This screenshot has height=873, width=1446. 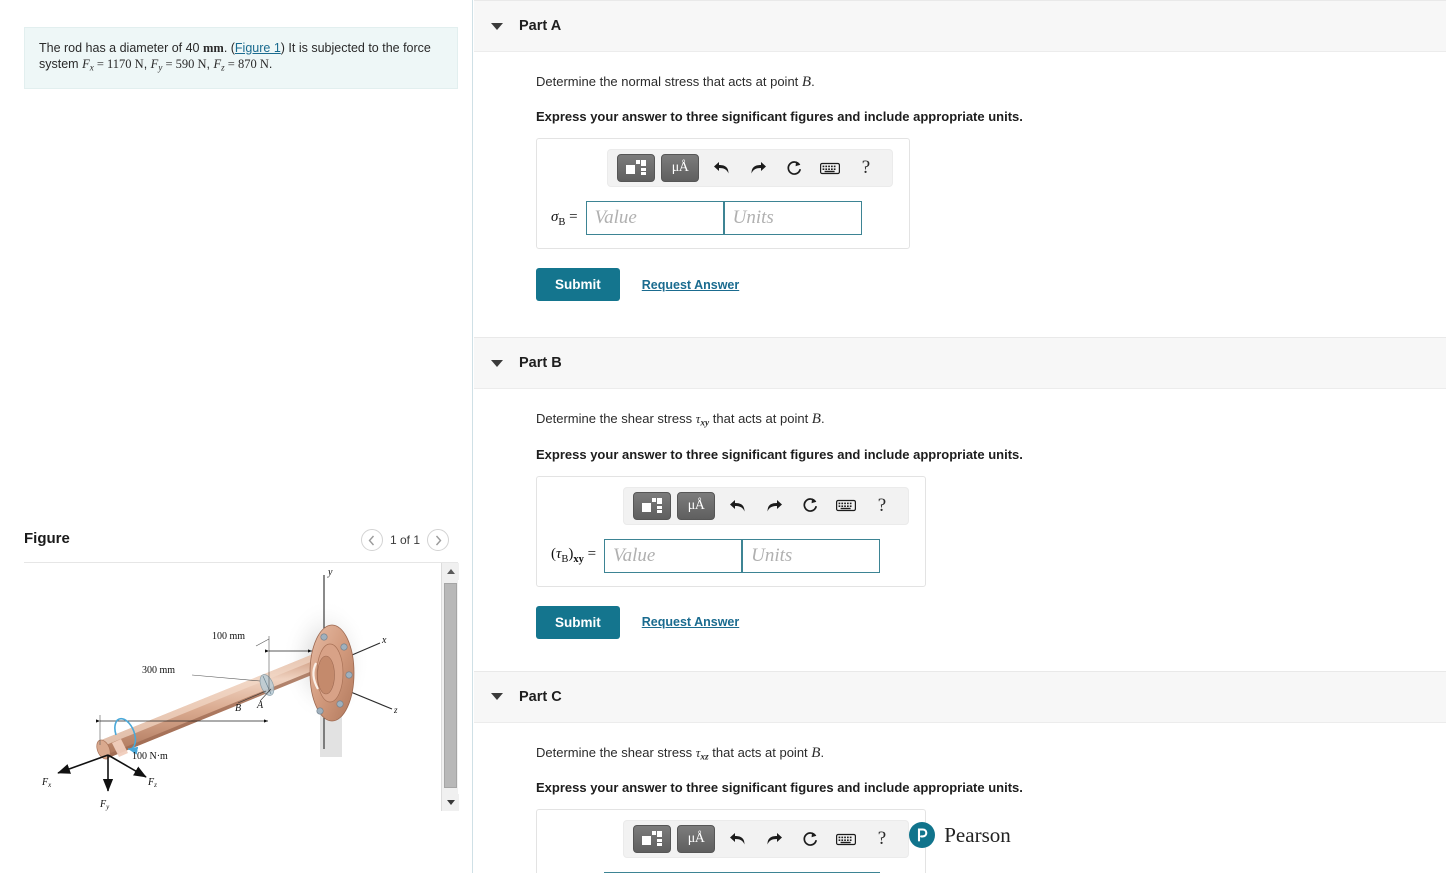 I want to click on part-label-b: Part B, so click(x=540, y=363).